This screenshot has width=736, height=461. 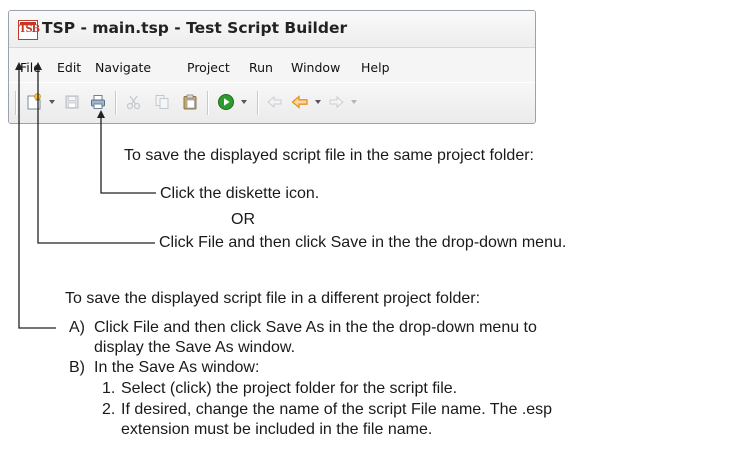 What do you see at coordinates (101, 114) in the screenshot?
I see `arrowhead-diskette` at bounding box center [101, 114].